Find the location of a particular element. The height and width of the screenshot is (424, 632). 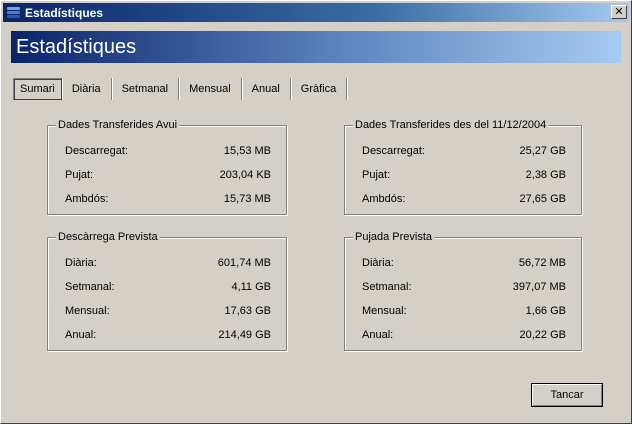

stat-row: Anual: 20,22 GB is located at coordinates (464, 336).